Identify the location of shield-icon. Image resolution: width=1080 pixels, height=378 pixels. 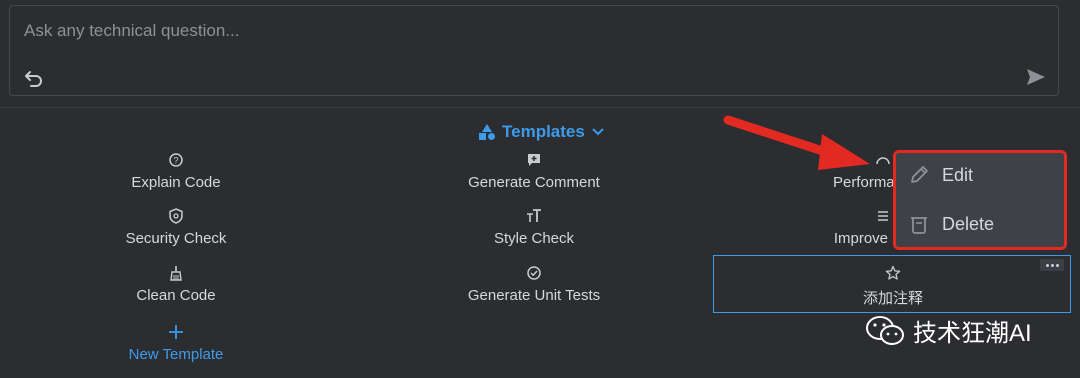
(176, 216).